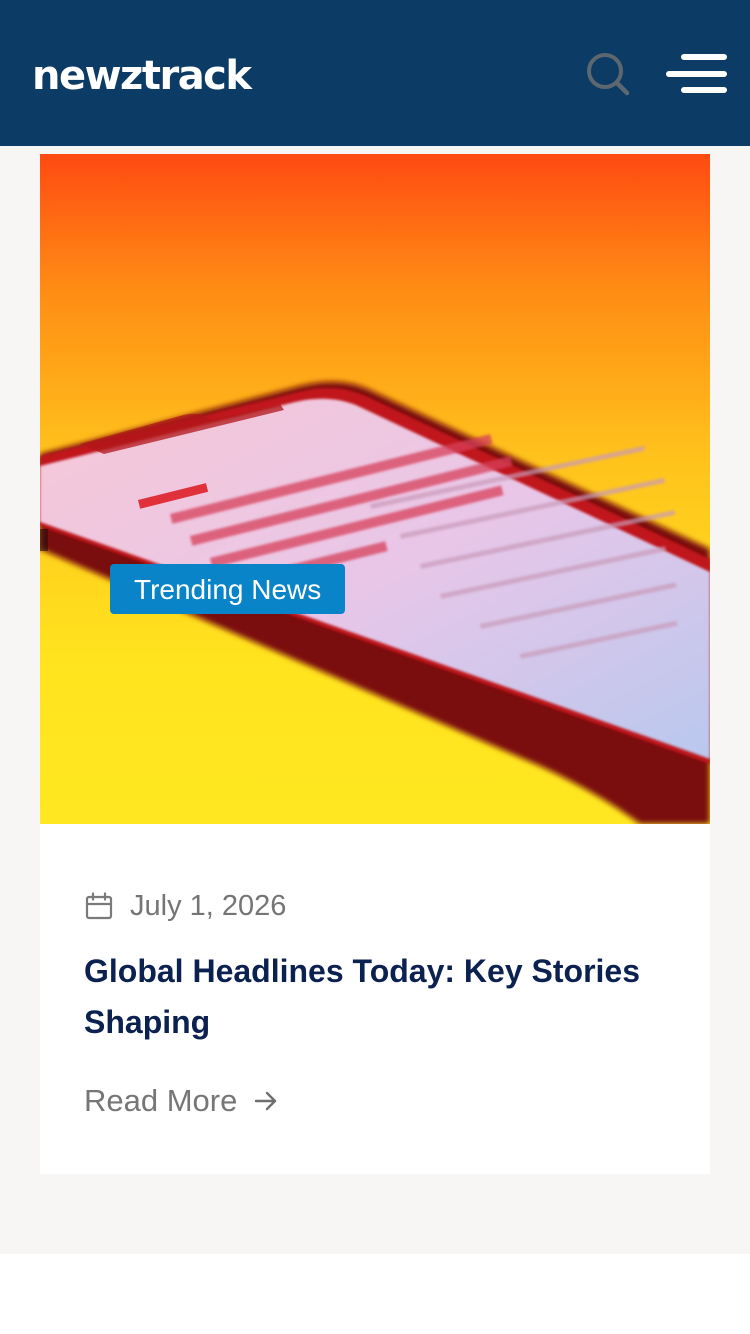 This screenshot has height=1334, width=750. I want to click on calendar-icon, so click(99, 906).